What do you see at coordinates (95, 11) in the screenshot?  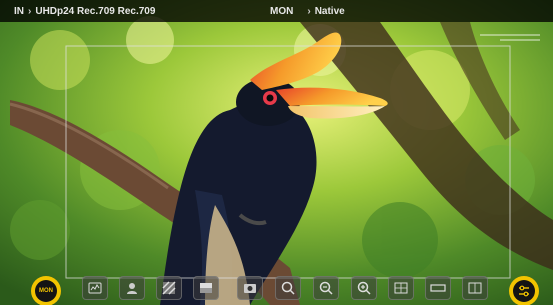 I see `input-format: UHDp24 Rec.709 Rec.709` at bounding box center [95, 11].